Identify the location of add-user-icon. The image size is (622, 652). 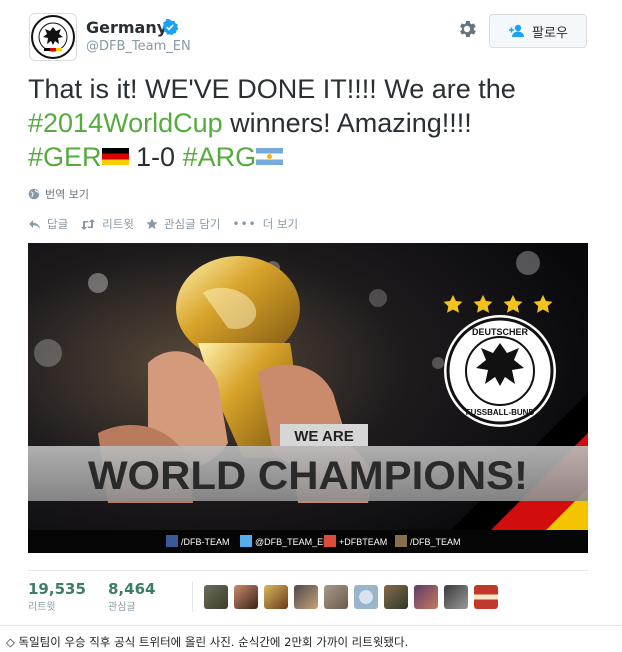
(517, 30).